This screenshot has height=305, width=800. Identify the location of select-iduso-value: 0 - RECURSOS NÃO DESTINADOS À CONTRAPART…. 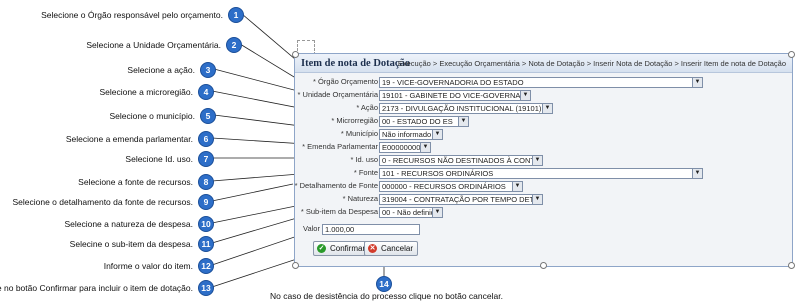
(462, 160).